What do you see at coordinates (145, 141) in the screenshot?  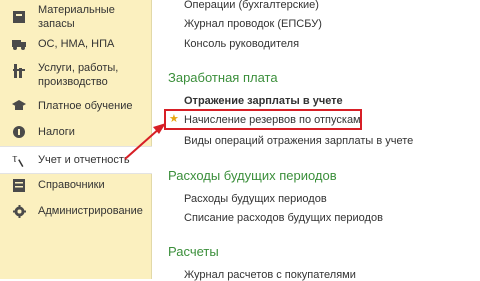 I see `pointer-arrow` at bounding box center [145, 141].